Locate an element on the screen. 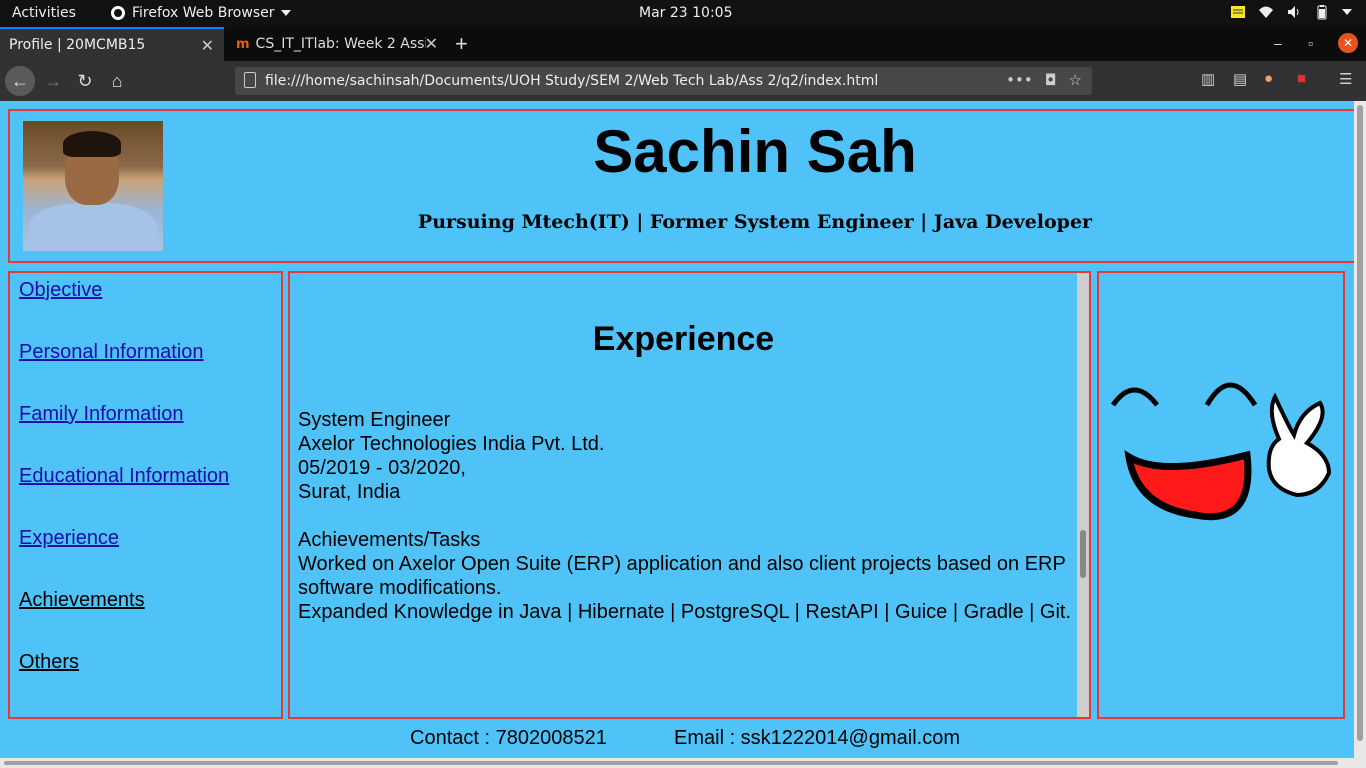 The image size is (1366, 768). volume-icon is located at coordinates (1294, 12).